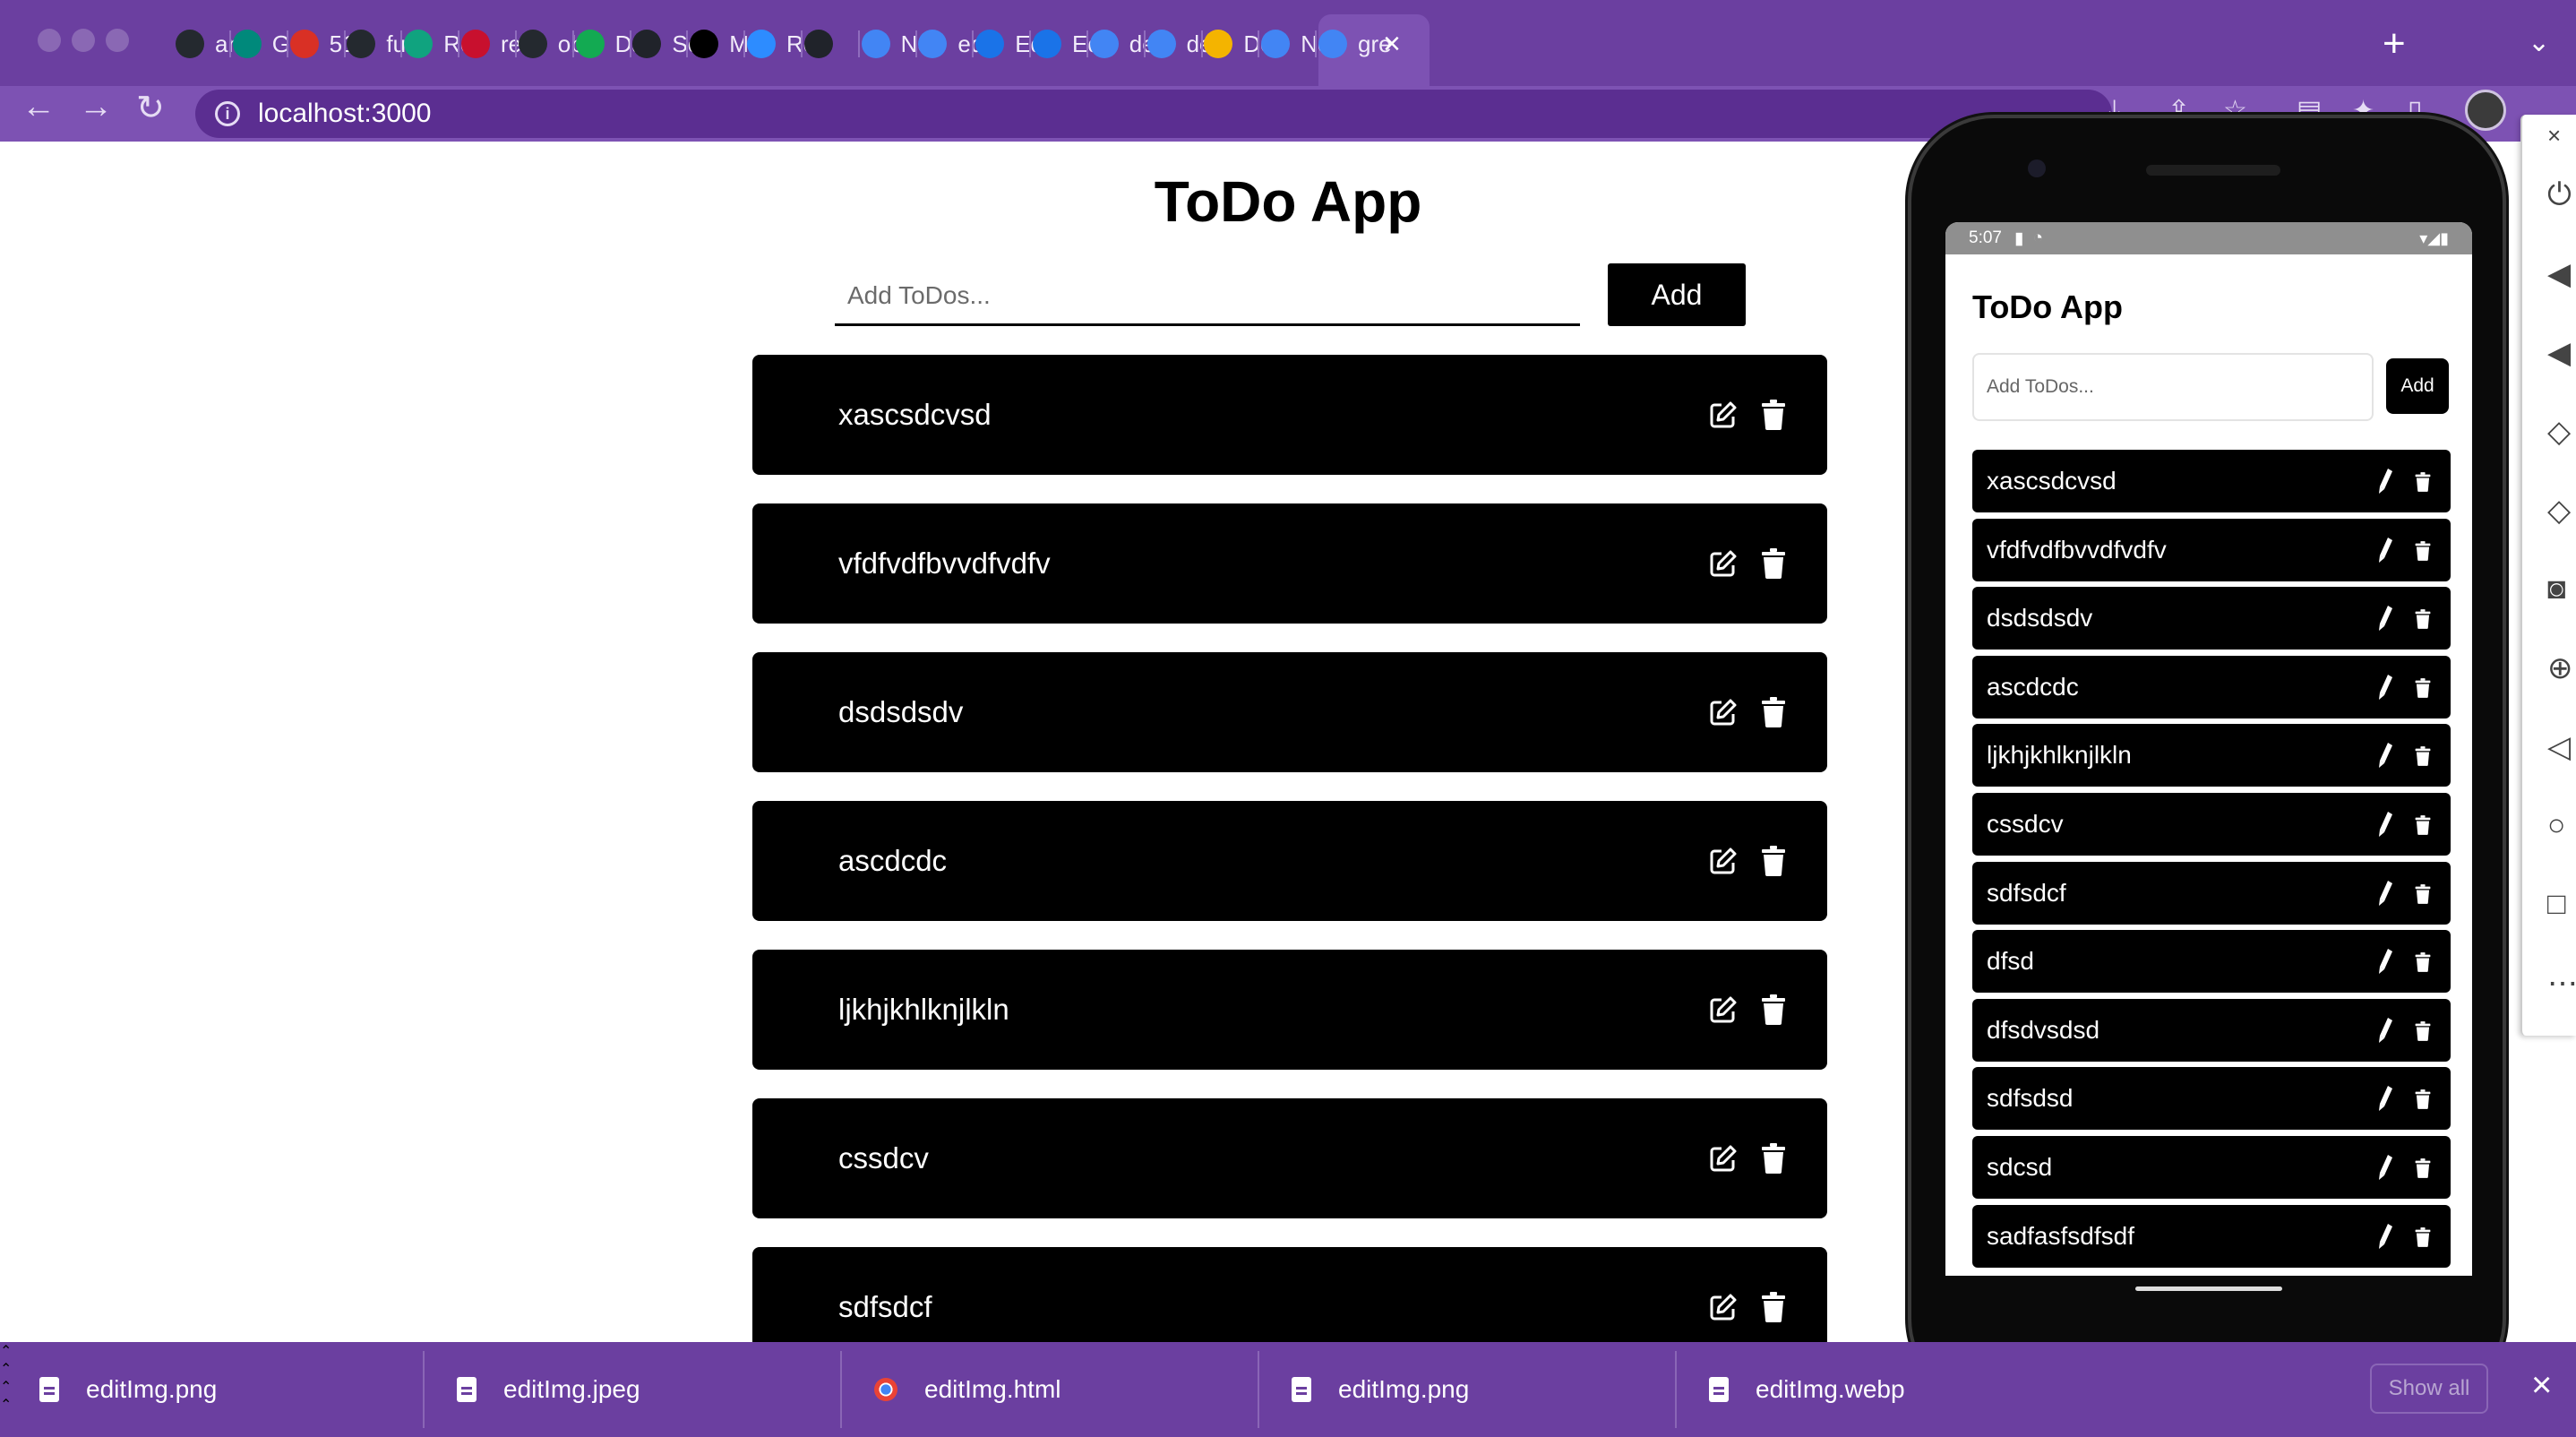  What do you see at coordinates (1677, 294) in the screenshot?
I see `add-todo-button: Add` at bounding box center [1677, 294].